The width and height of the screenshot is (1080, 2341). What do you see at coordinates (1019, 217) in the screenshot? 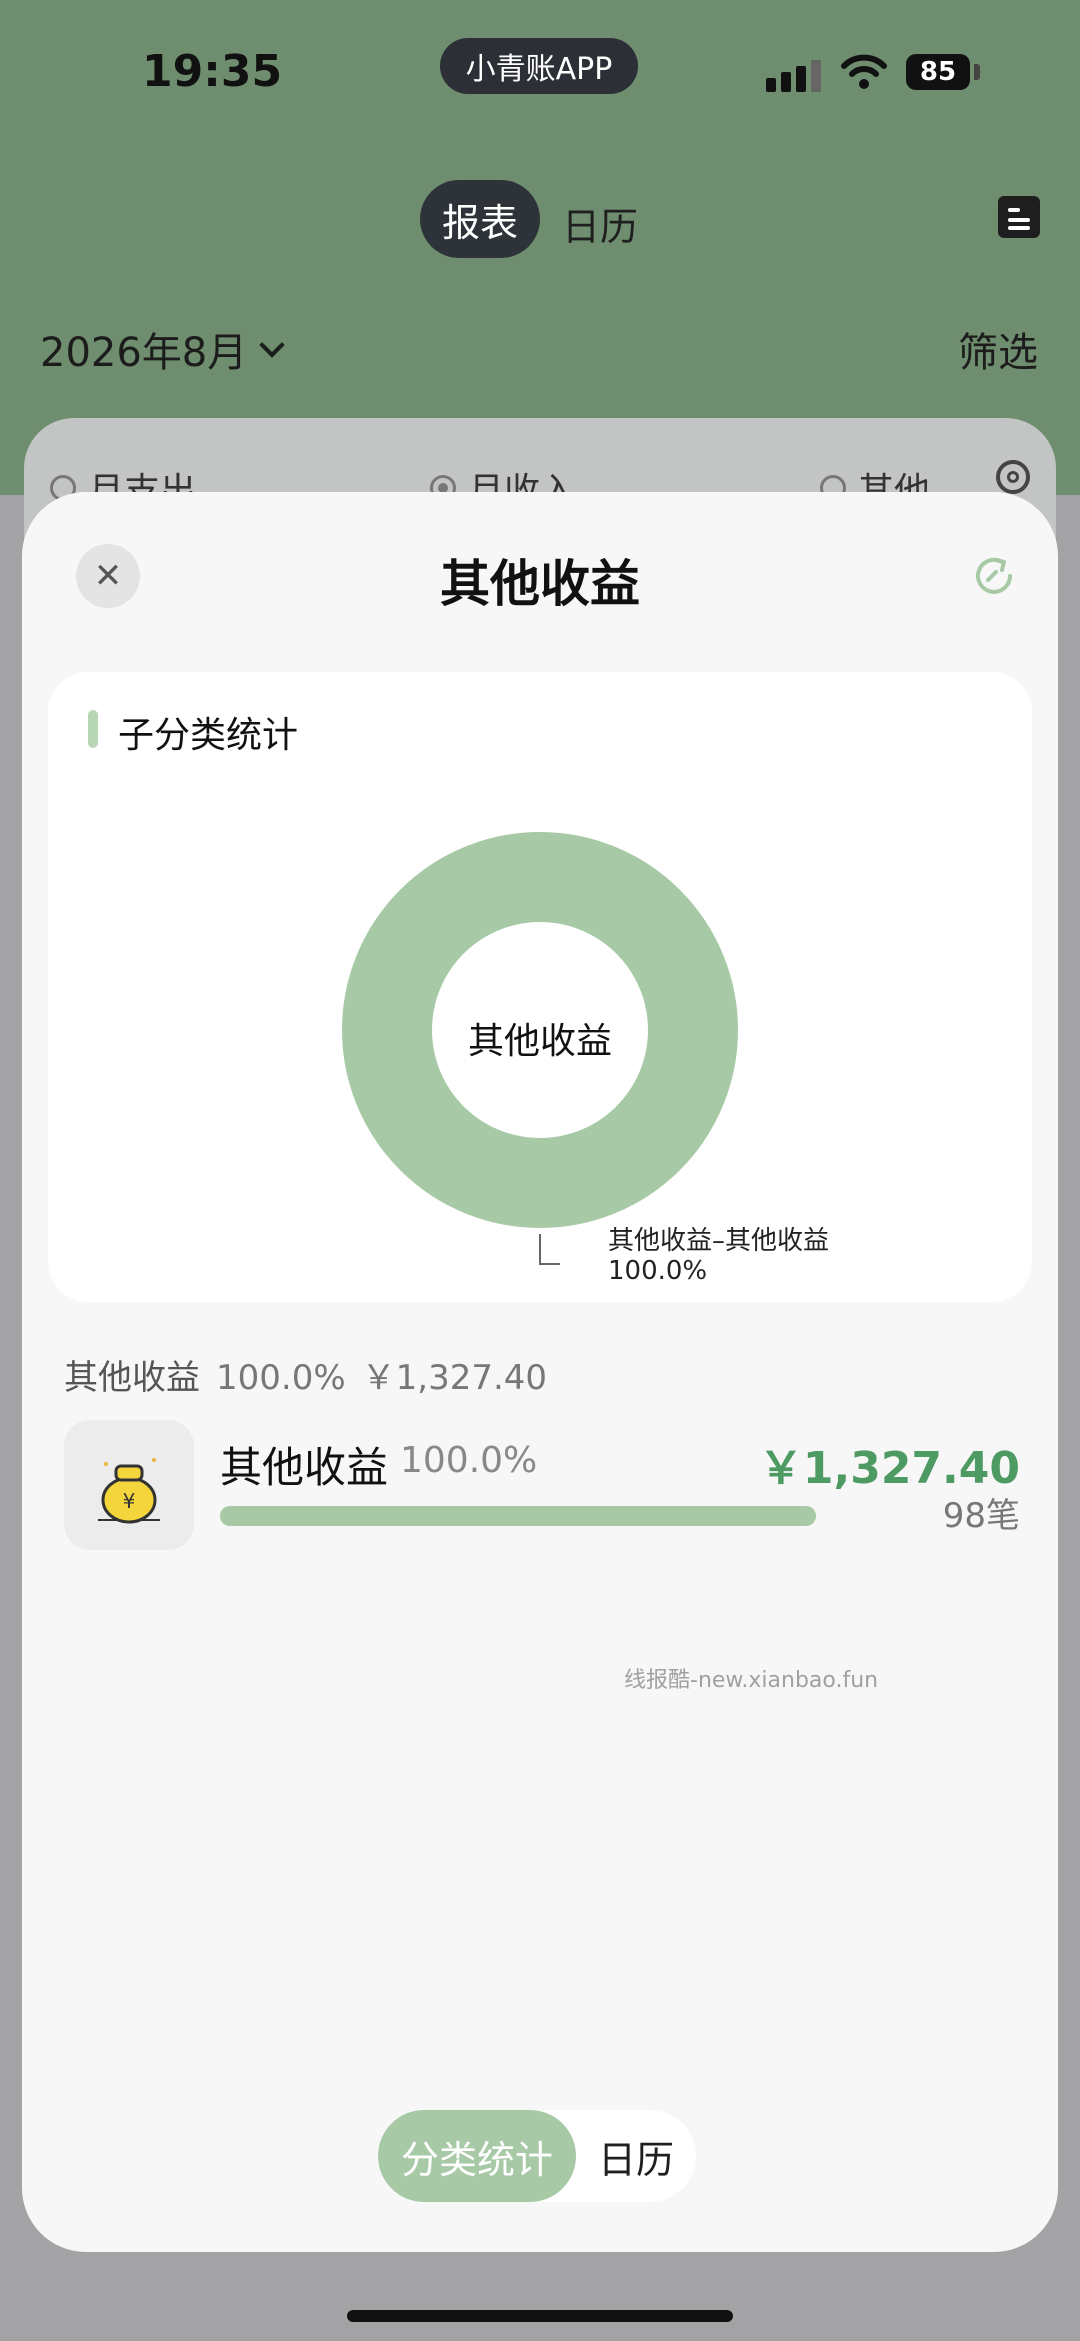
I see `book-icon` at bounding box center [1019, 217].